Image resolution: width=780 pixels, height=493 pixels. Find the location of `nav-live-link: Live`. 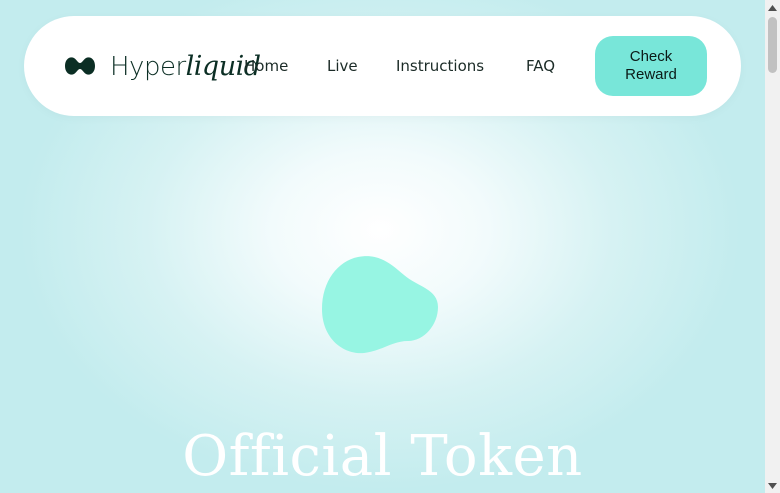

nav-live-link: Live is located at coordinates (342, 66).